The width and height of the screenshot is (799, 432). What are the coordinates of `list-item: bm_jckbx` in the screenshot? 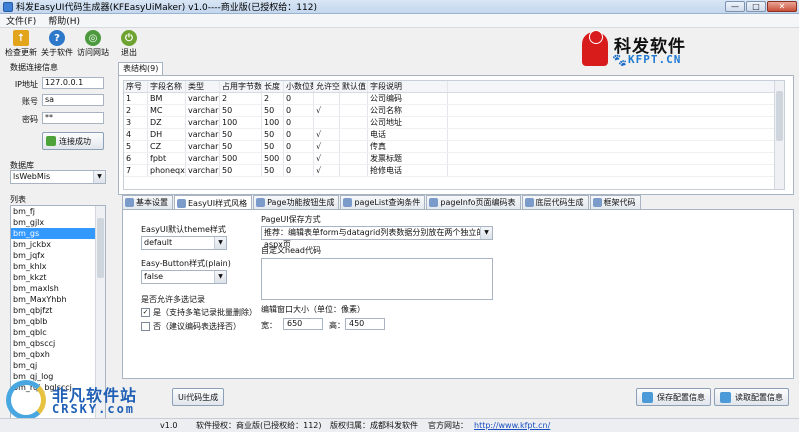 It's located at (58, 244).